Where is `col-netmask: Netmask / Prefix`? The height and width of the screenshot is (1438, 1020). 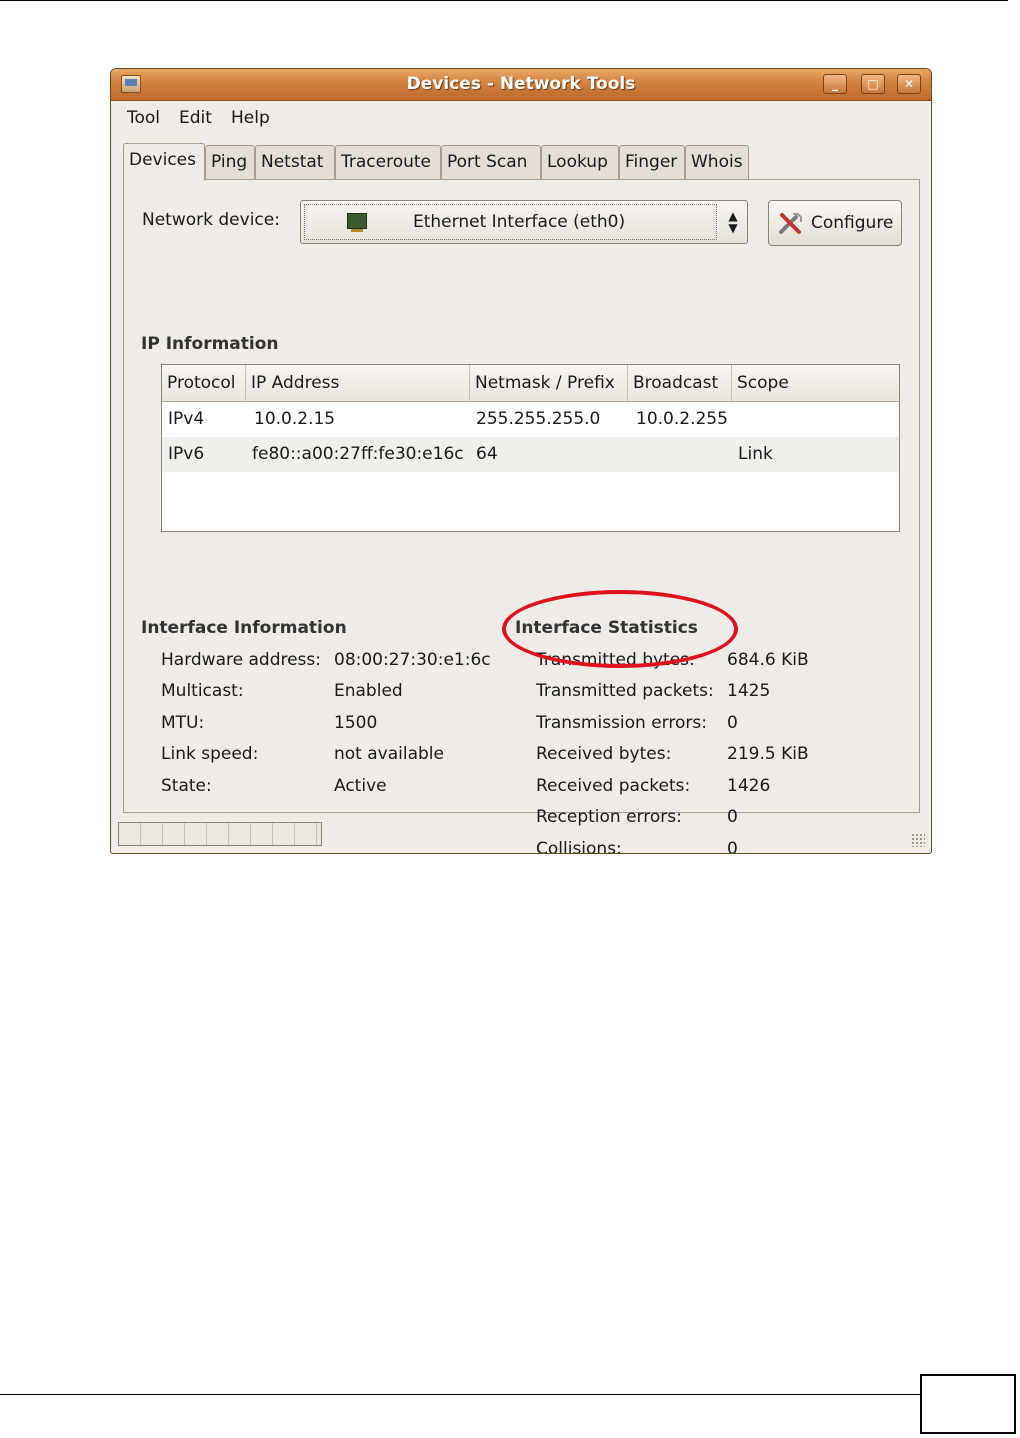 col-netmask: Netmask / Prefix is located at coordinates (549, 383).